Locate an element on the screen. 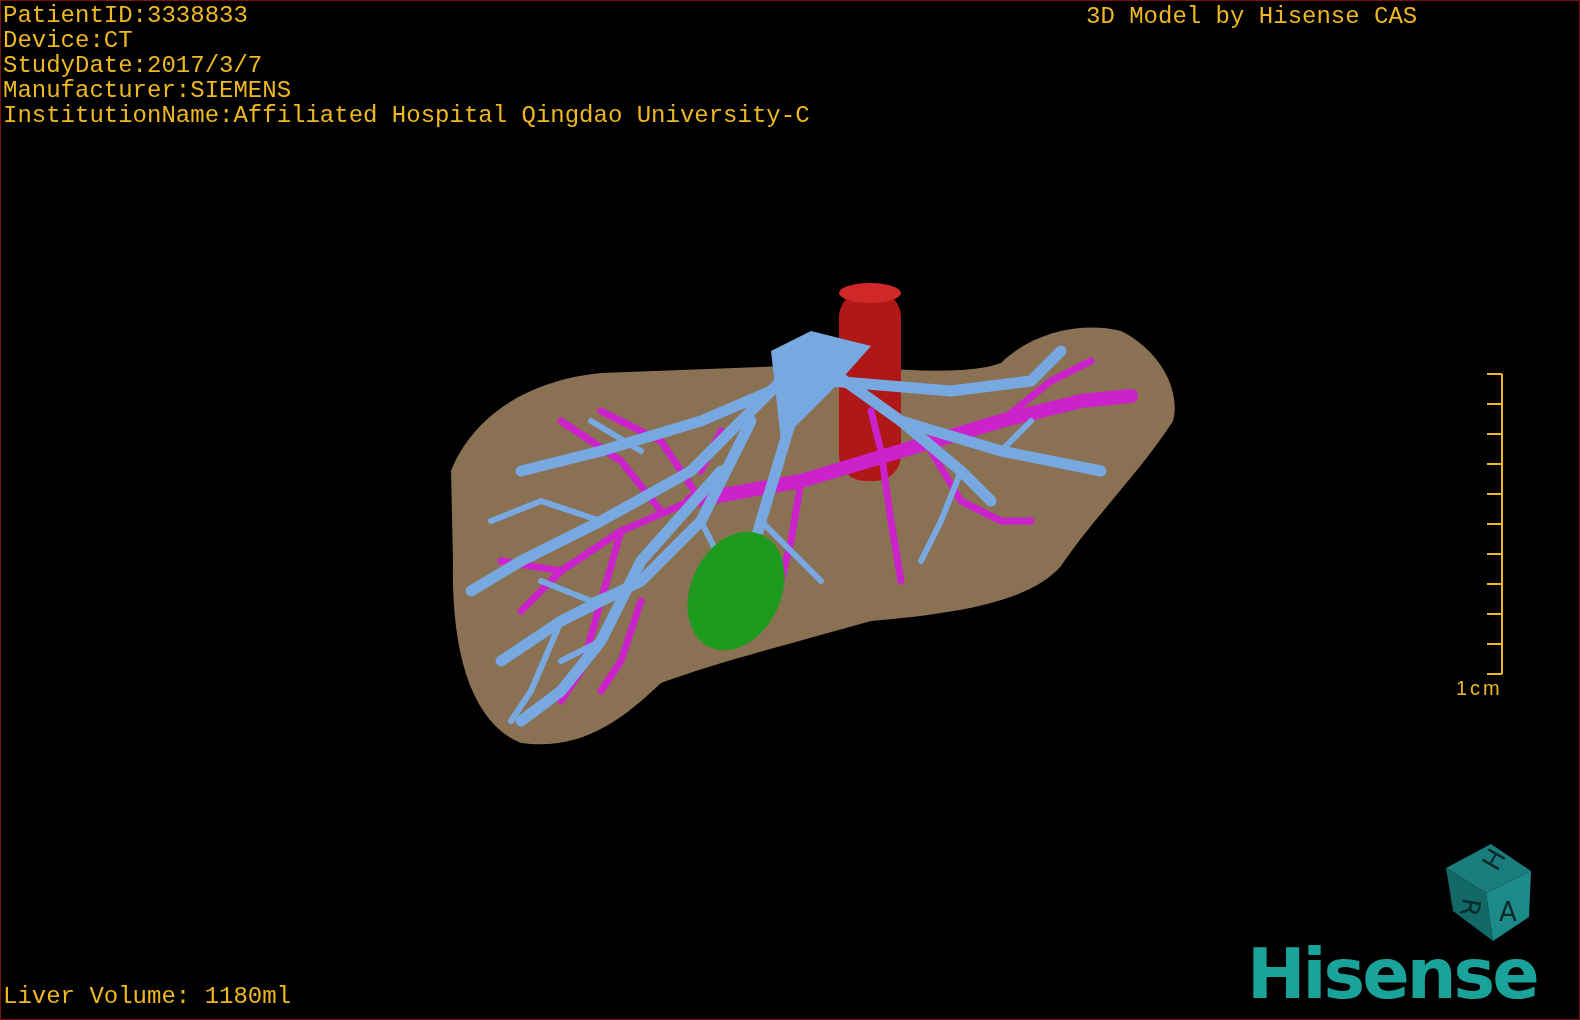 The height and width of the screenshot is (1020, 1580). scale-bar-icon is located at coordinates (1494, 524).